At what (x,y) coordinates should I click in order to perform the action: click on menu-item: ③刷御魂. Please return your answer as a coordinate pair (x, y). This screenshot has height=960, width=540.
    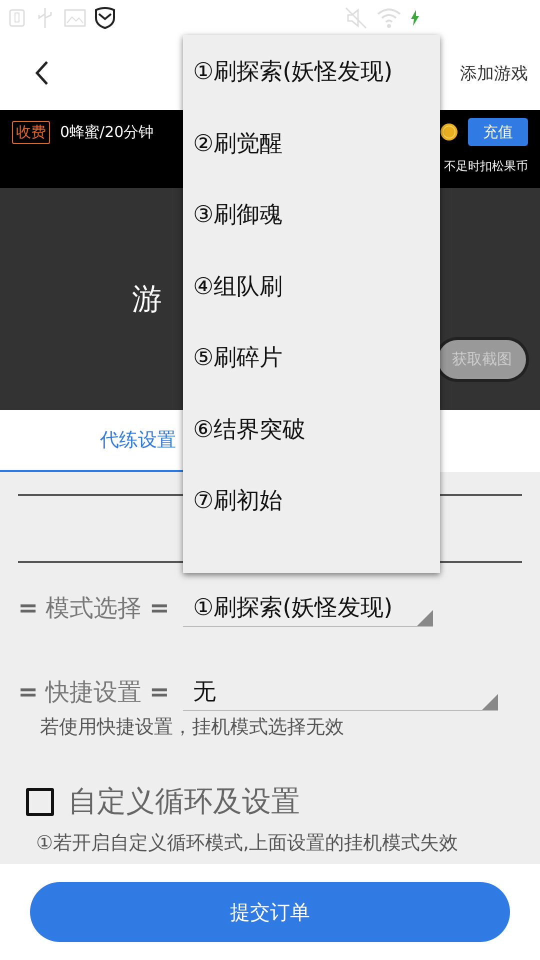
    Looking at the image, I should click on (311, 214).